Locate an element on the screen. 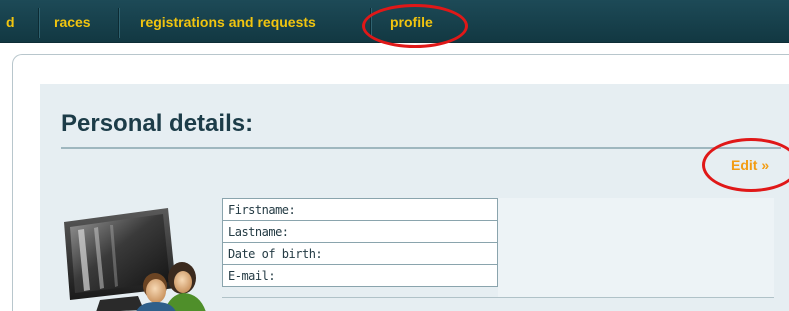  details-bottom-divider is located at coordinates (498, 297).